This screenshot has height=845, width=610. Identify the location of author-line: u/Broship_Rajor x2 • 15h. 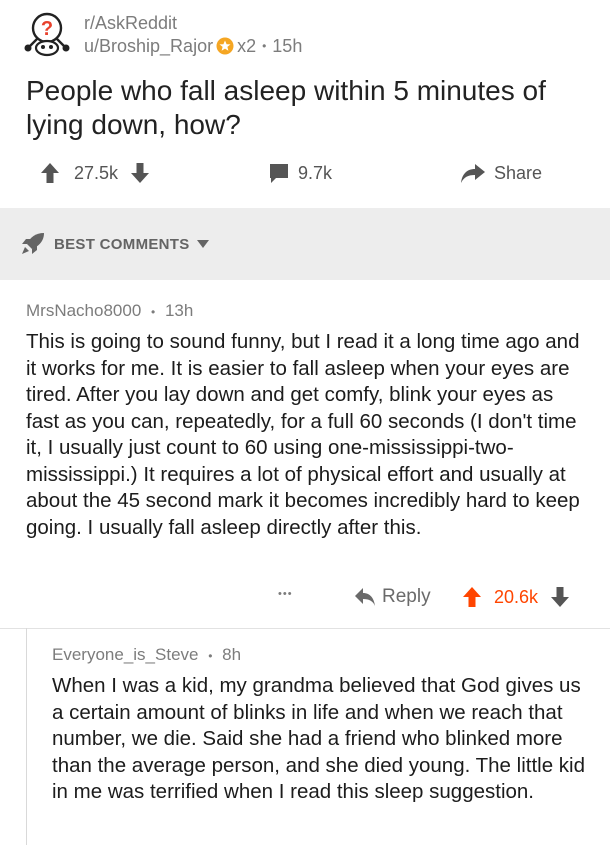
(193, 46).